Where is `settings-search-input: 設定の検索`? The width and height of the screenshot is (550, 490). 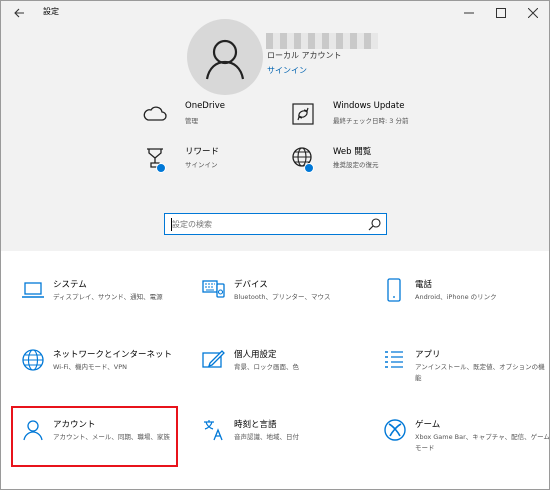 settings-search-input: 設定の検索 is located at coordinates (275, 224).